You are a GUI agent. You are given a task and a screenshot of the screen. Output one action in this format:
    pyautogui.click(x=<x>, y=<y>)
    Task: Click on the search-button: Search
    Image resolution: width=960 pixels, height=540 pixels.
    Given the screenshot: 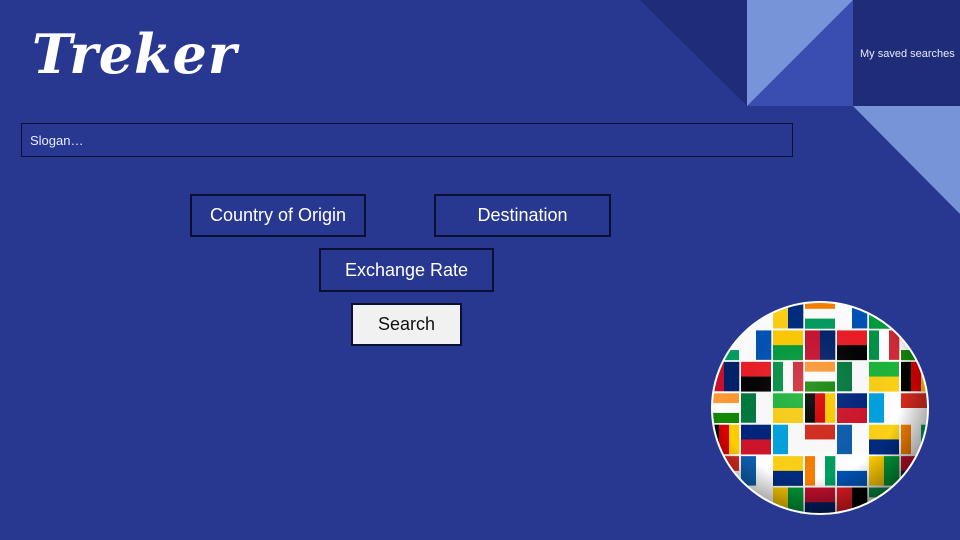 What is the action you would take?
    pyautogui.click(x=406, y=324)
    